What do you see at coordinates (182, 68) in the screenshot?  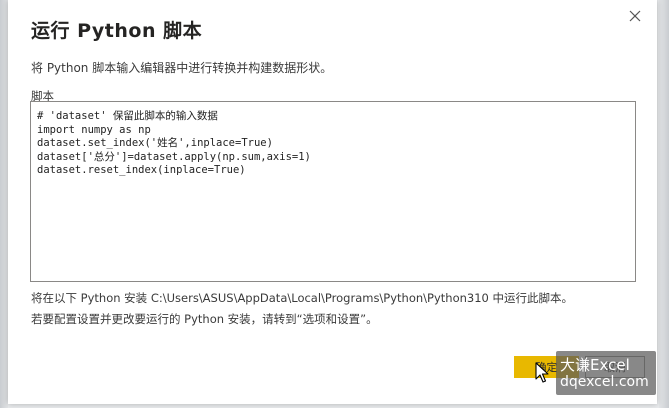 I see `dialog-description: 将 Python 脚本输入编辑器中进行转换并构建数据形状。` at bounding box center [182, 68].